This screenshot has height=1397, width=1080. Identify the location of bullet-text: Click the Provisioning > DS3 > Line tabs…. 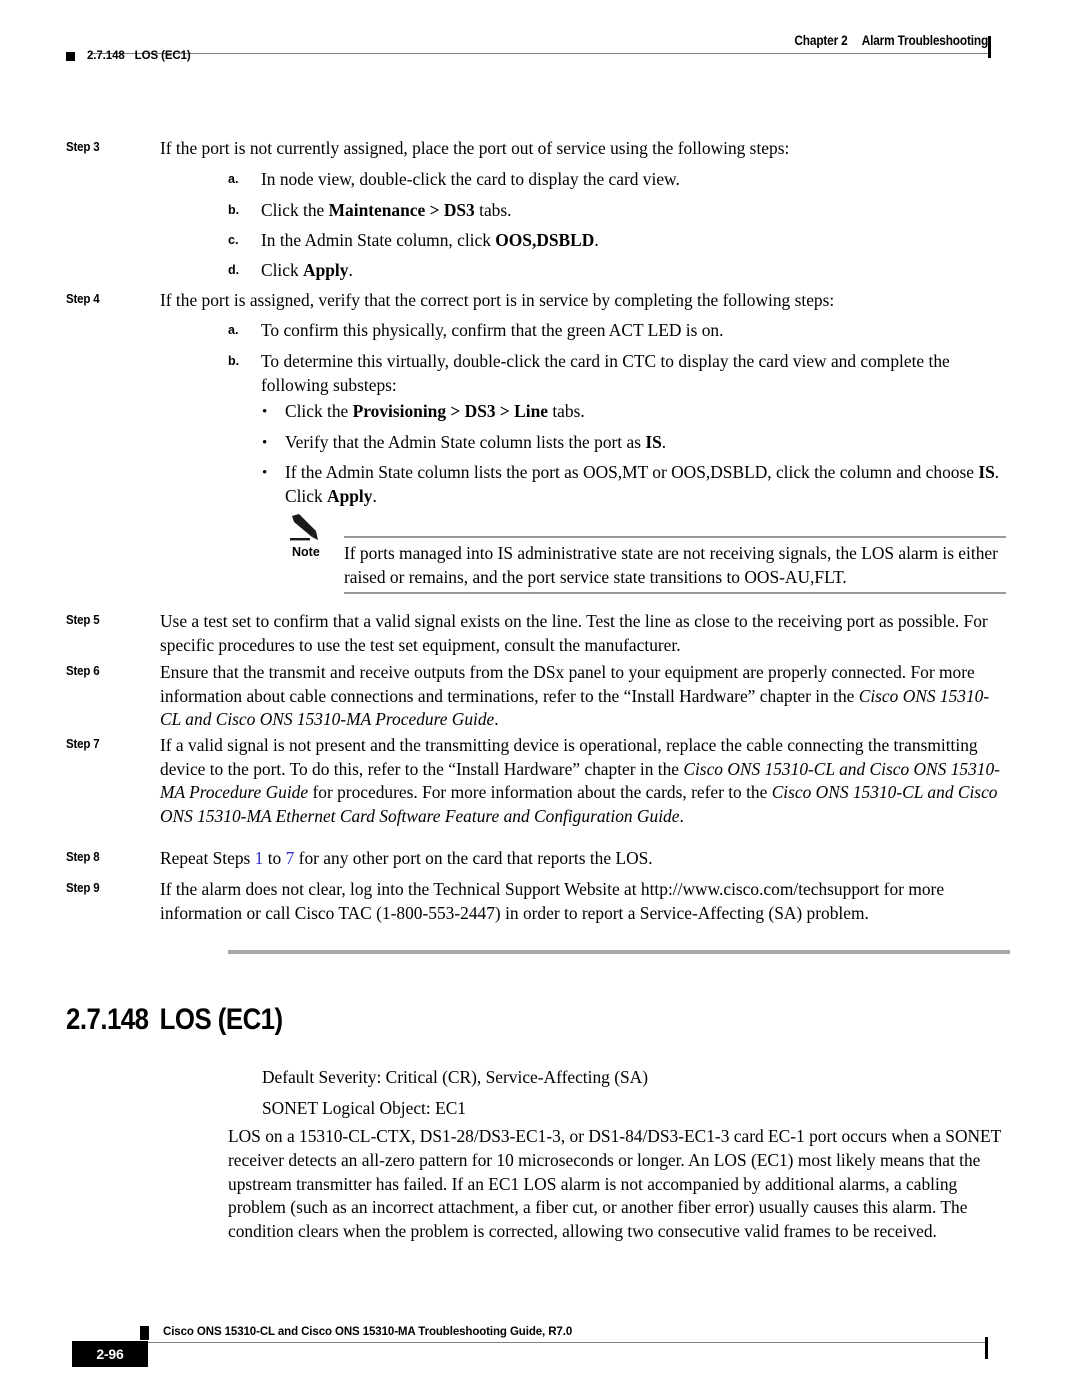
(647, 412).